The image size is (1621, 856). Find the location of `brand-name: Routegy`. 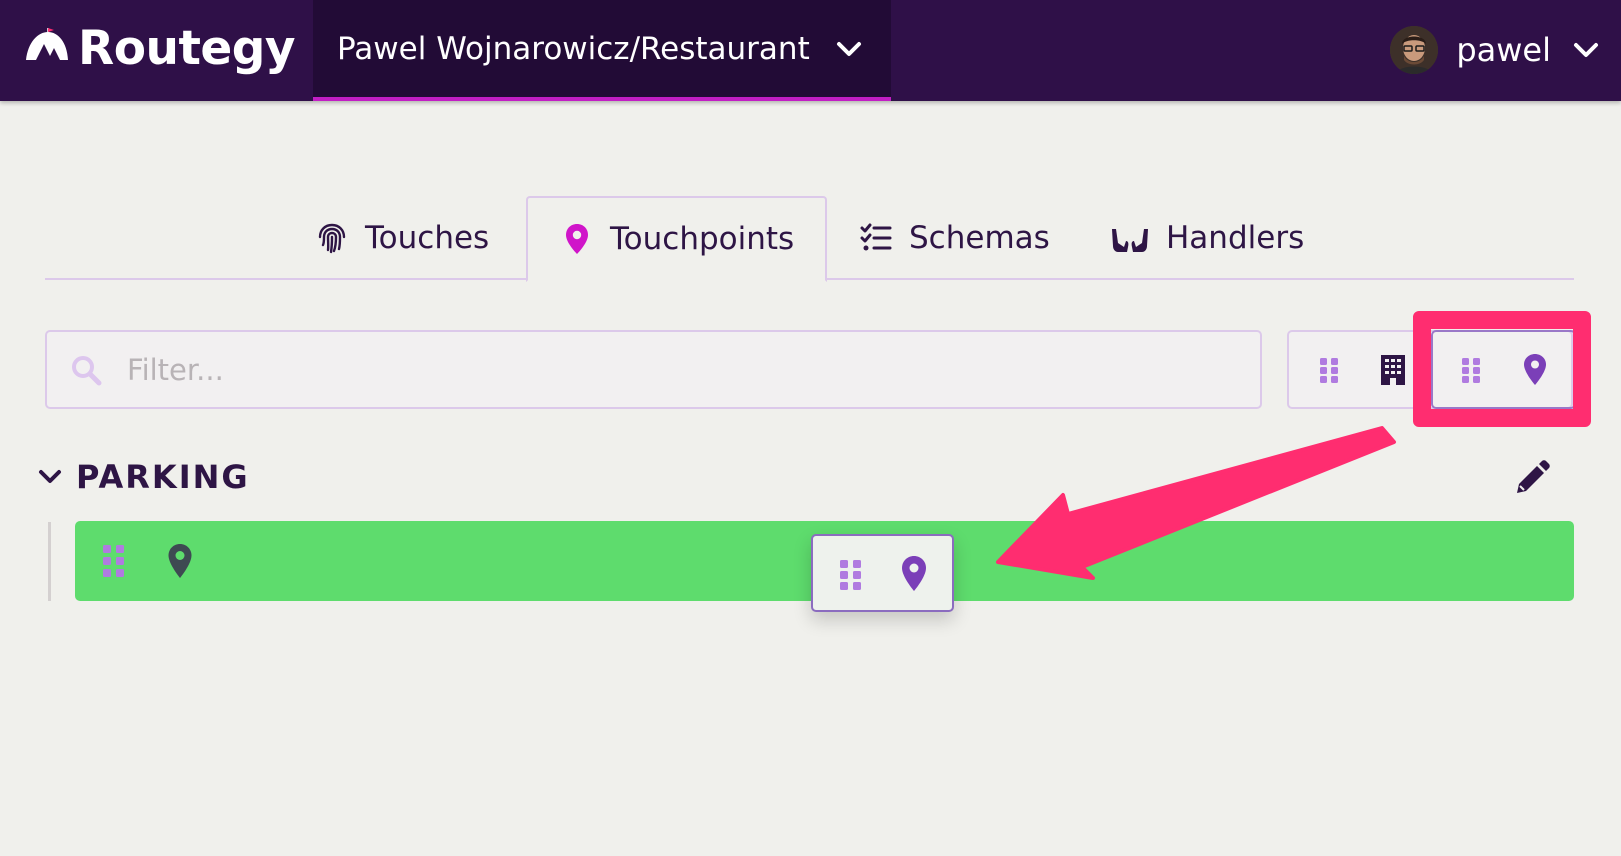

brand-name: Routegy is located at coordinates (187, 48).